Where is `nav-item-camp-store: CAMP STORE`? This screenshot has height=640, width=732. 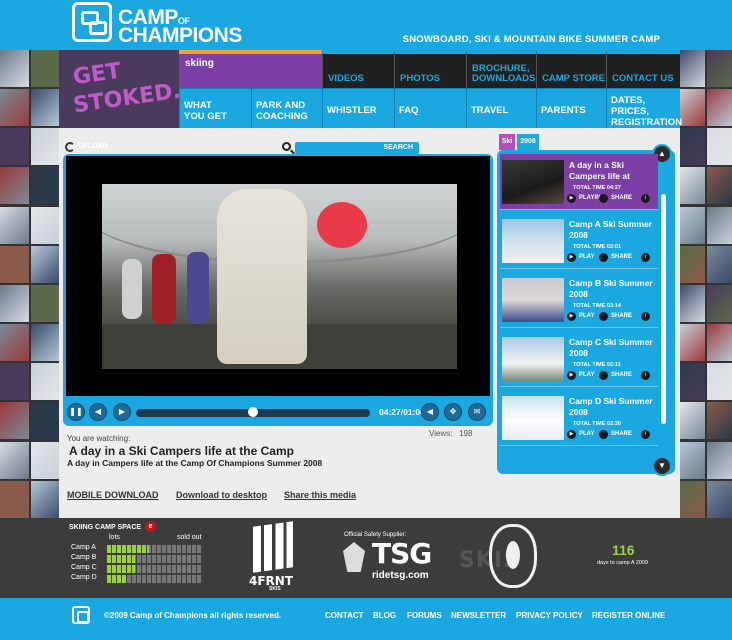 nav-item-camp-store: CAMP STORE is located at coordinates (571, 69).